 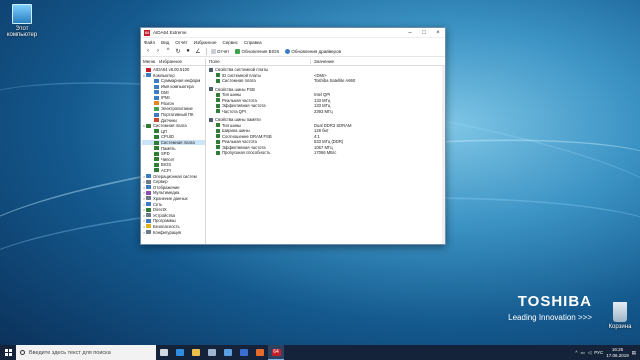 I want to click on system-tray: ^ ▭ ◁ РУС 16:25 17.06.2019 ▤, so click(x=607, y=352).